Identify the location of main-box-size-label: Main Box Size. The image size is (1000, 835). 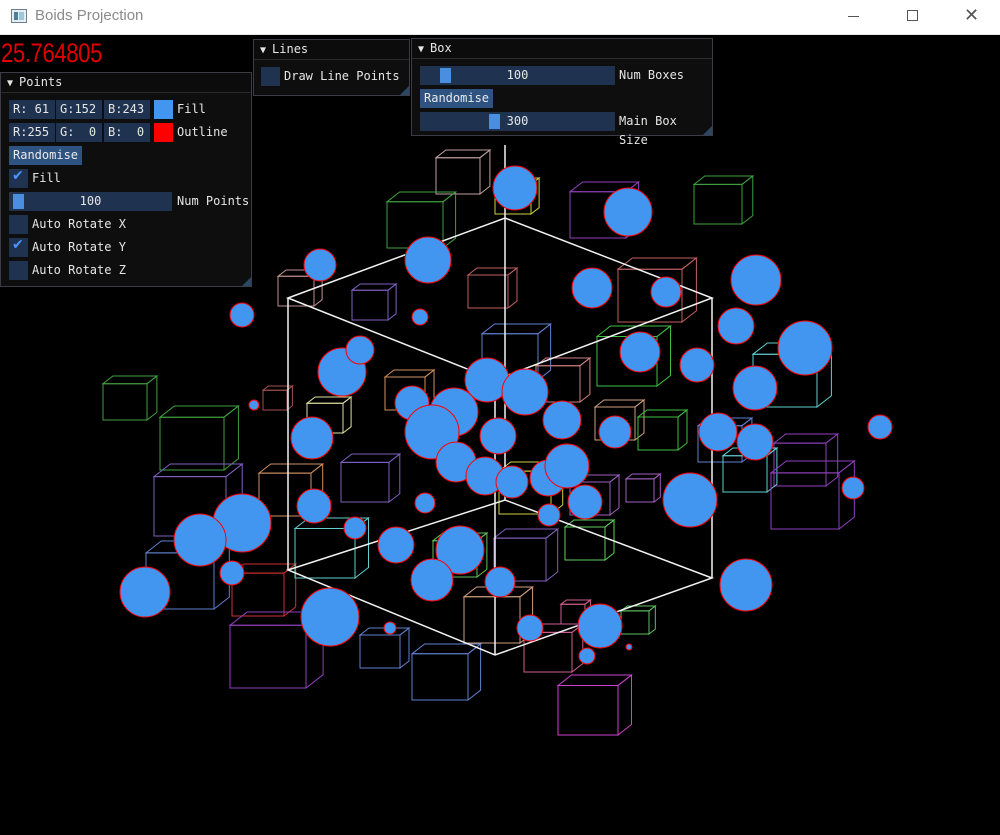
(648, 130).